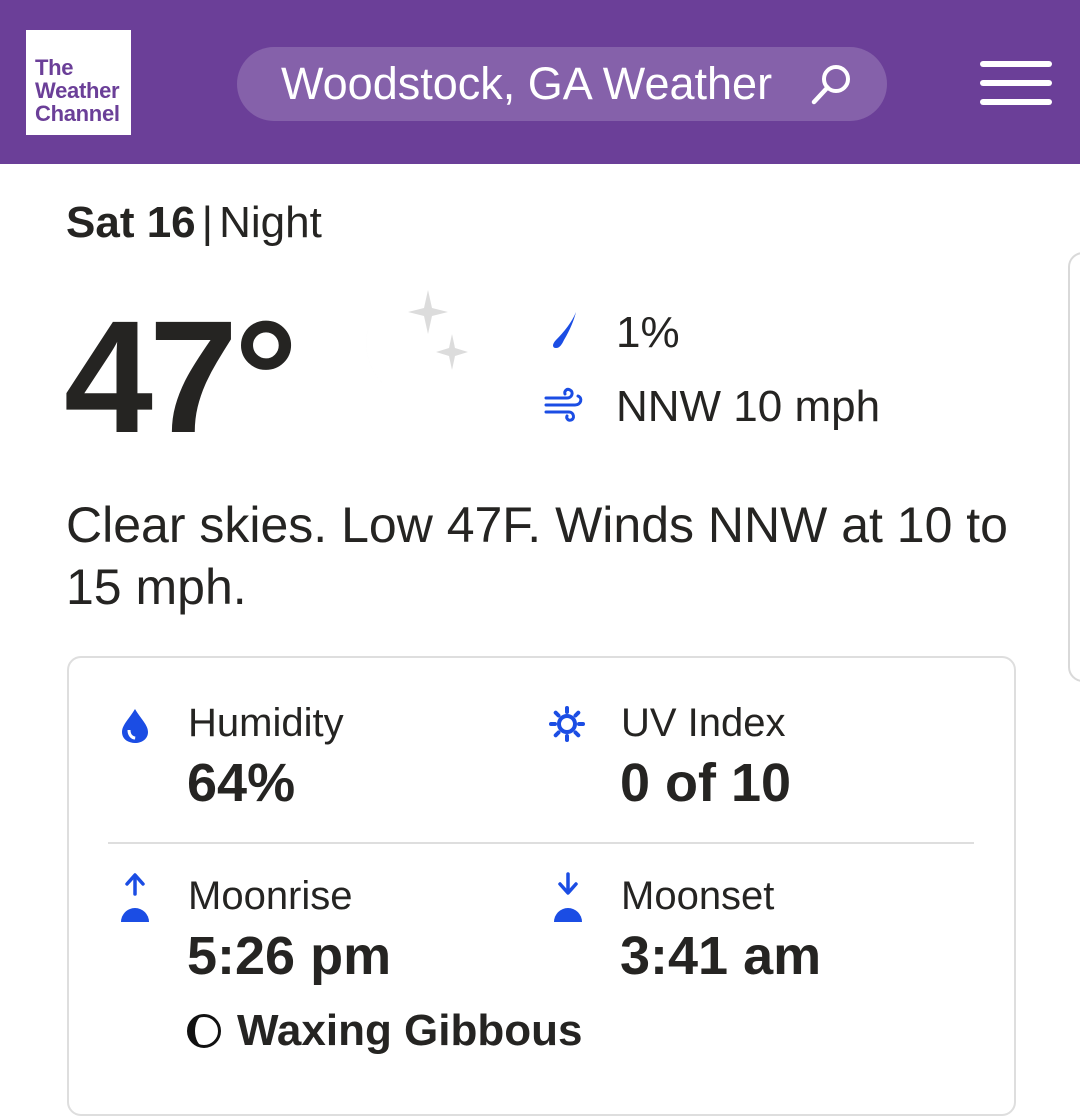 Image resolution: width=1080 pixels, height=1116 pixels. I want to click on humidity-label: Humidity, so click(266, 723).